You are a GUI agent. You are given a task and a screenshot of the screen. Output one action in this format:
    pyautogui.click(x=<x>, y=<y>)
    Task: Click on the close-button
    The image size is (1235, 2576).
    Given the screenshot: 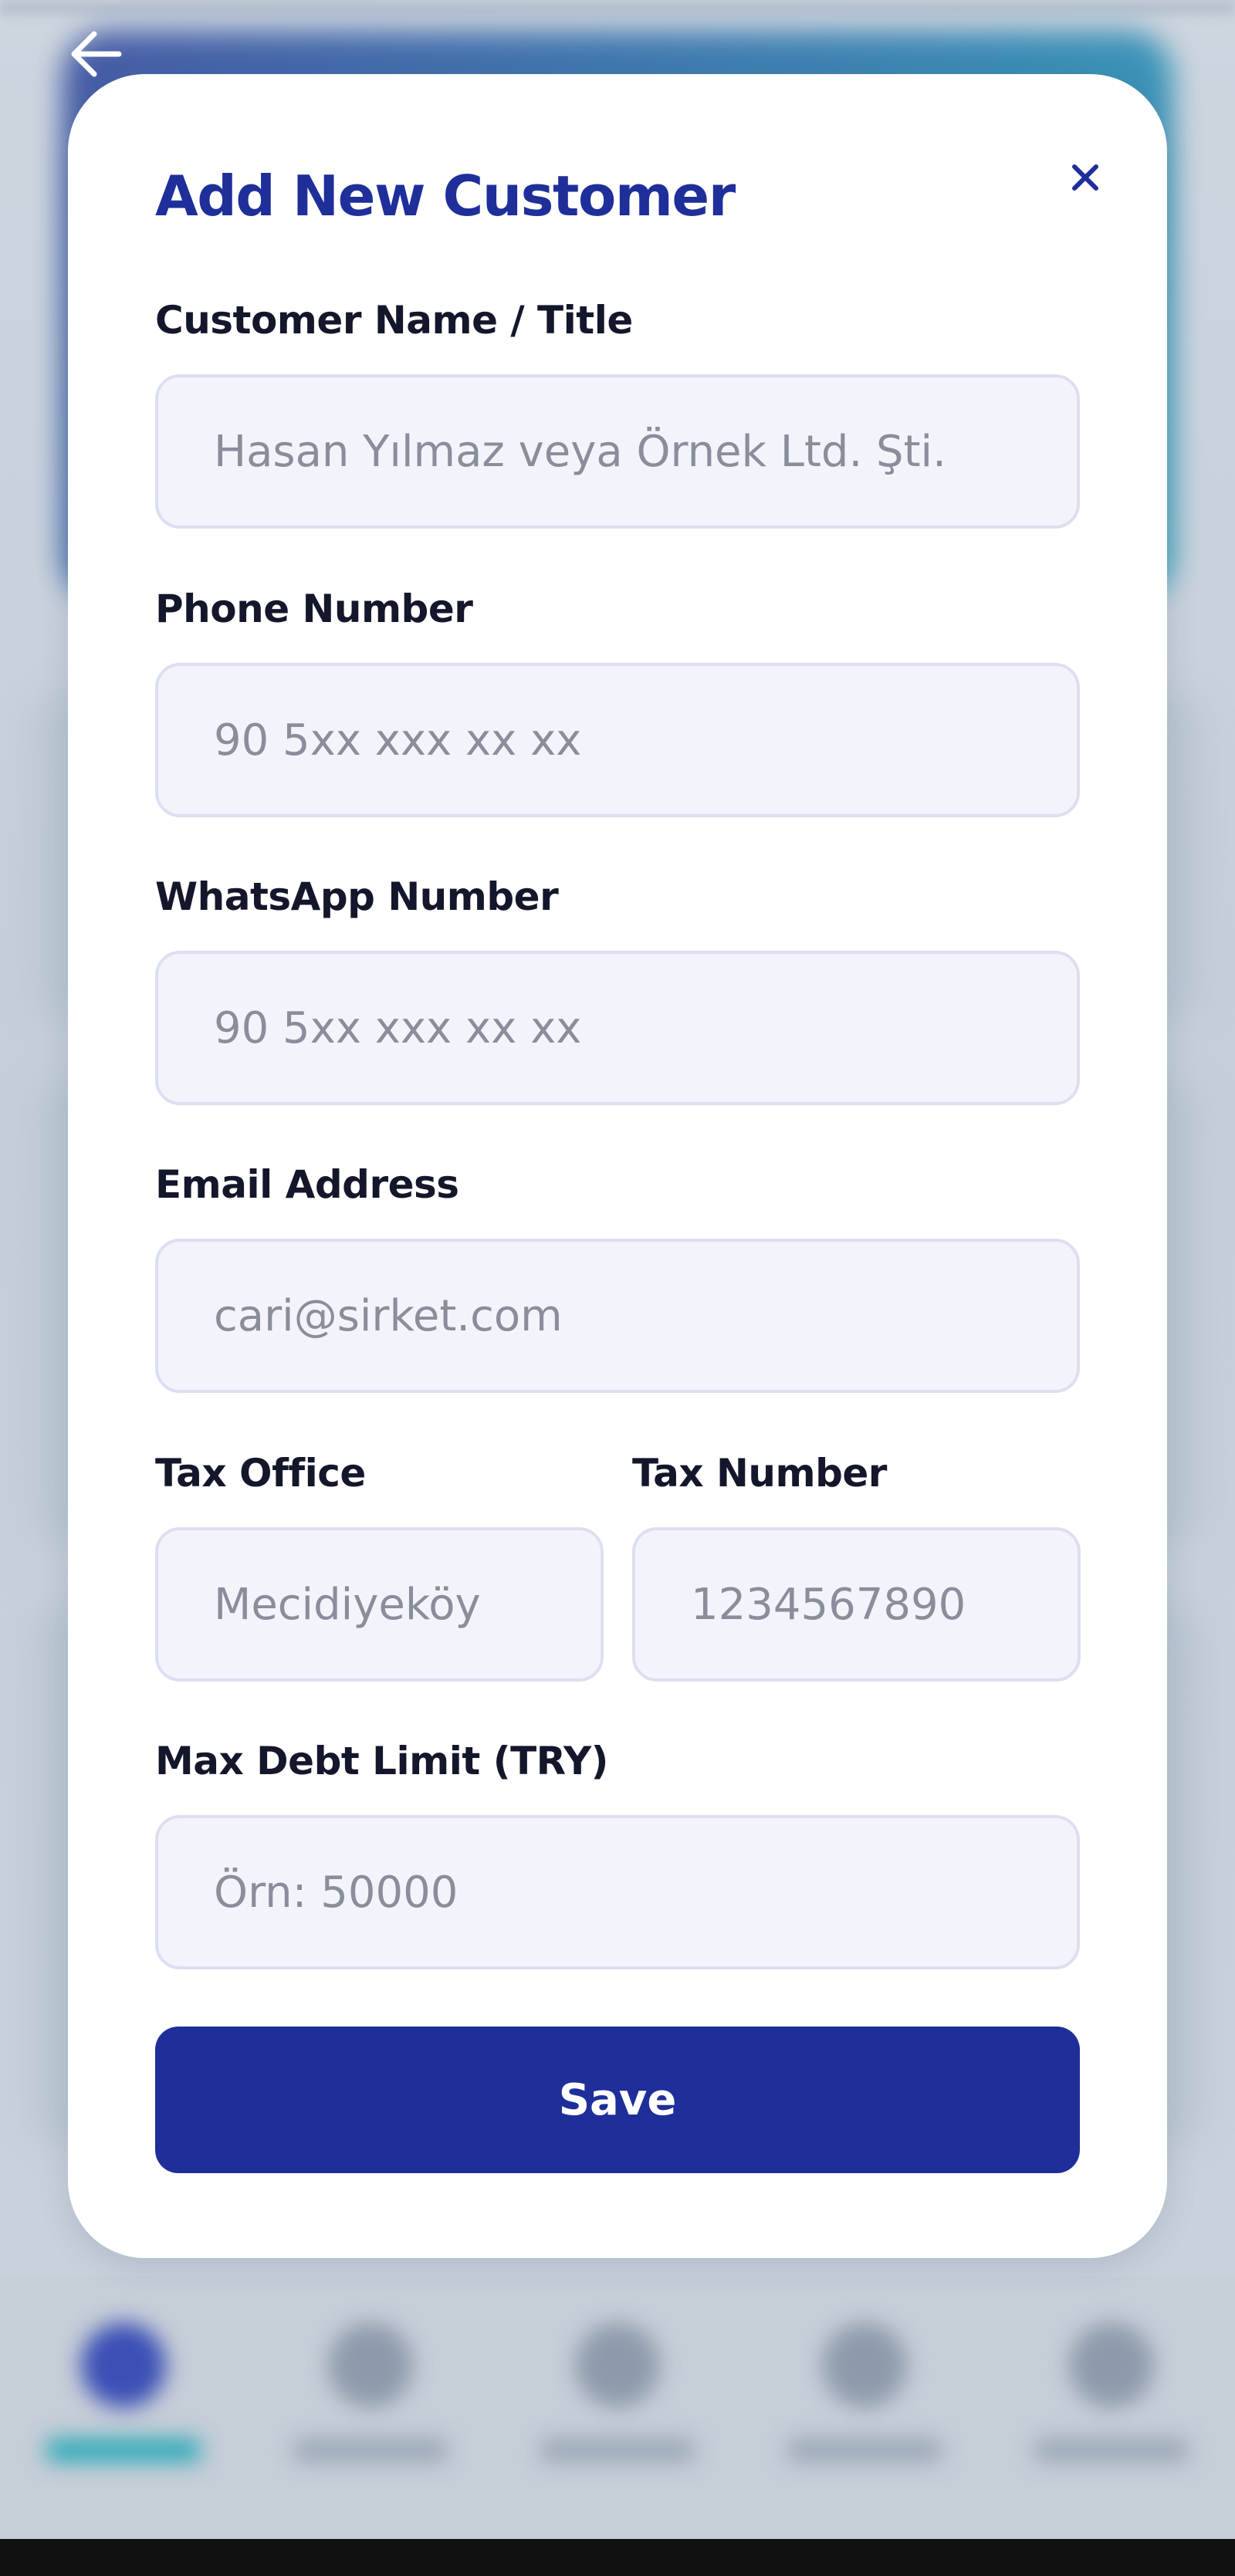 What is the action you would take?
    pyautogui.click(x=1085, y=177)
    